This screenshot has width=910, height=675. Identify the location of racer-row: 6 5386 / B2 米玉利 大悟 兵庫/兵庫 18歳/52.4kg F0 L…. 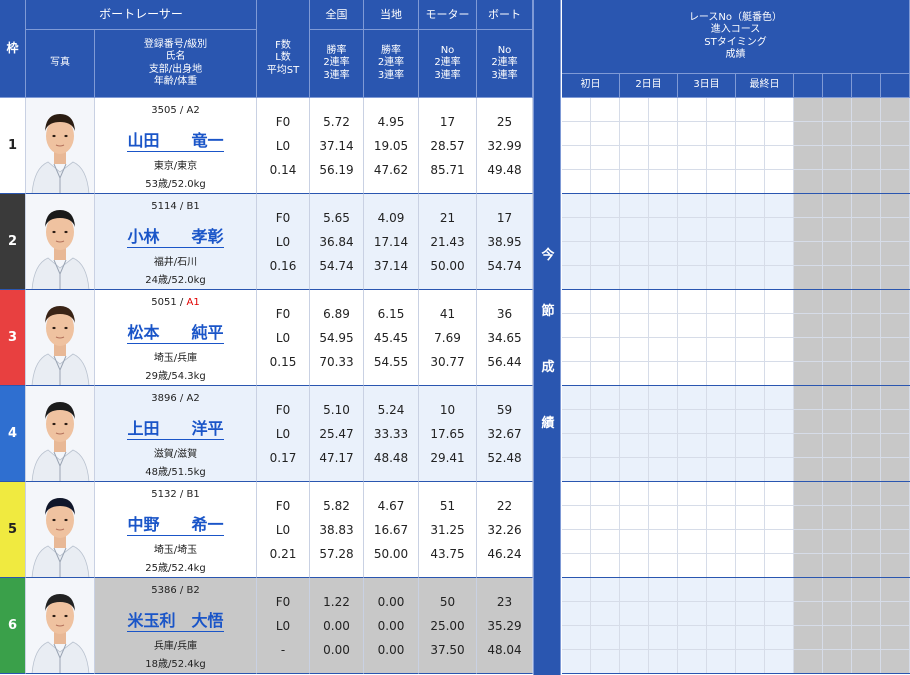
(266, 626).